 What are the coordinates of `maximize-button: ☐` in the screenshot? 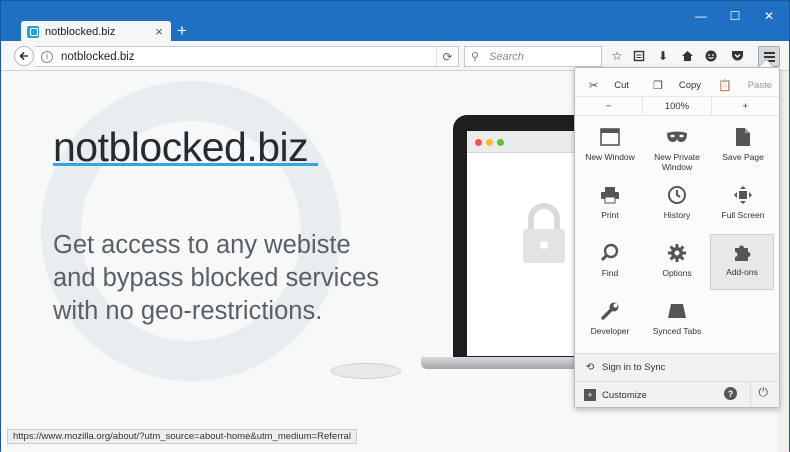 It's located at (735, 16).